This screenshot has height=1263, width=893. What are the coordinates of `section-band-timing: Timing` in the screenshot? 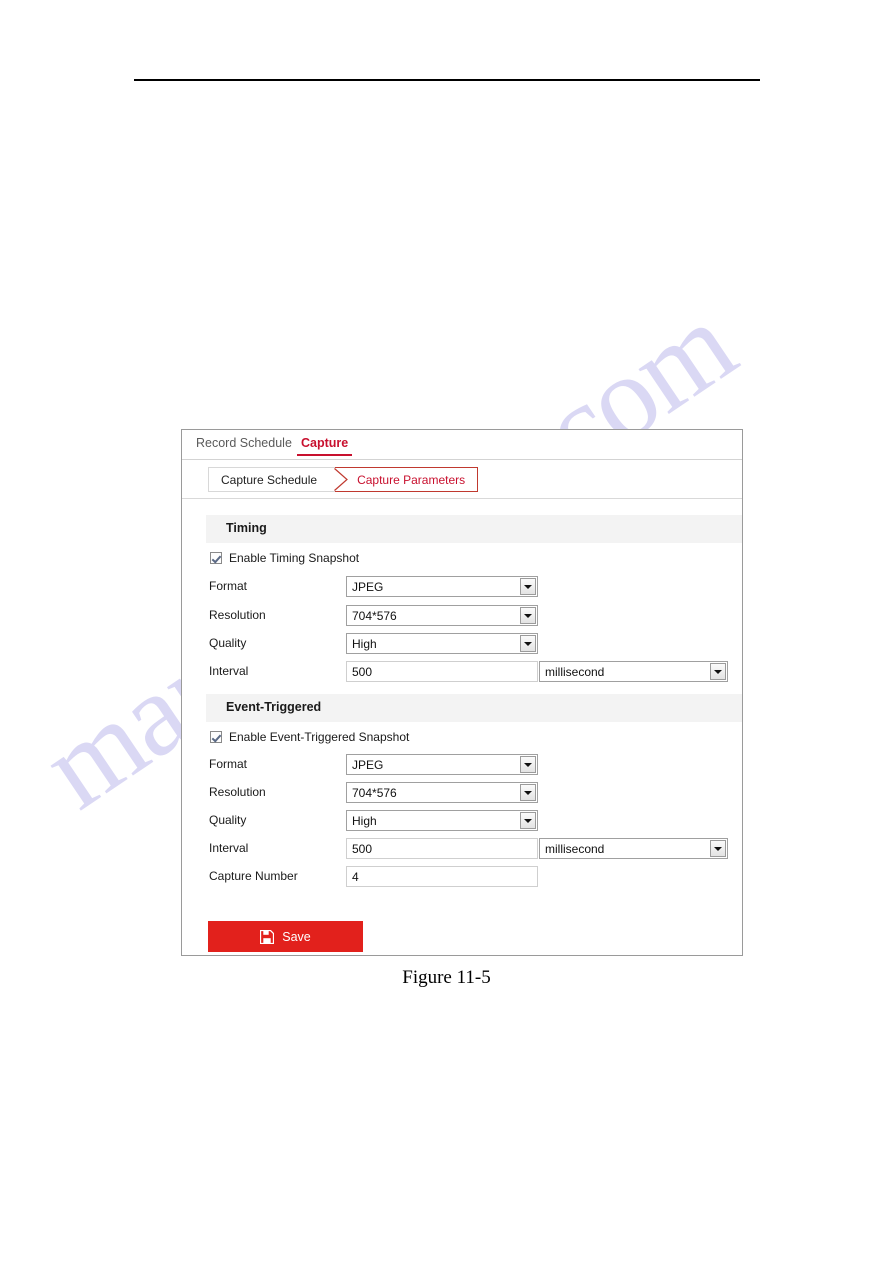 It's located at (474, 529).